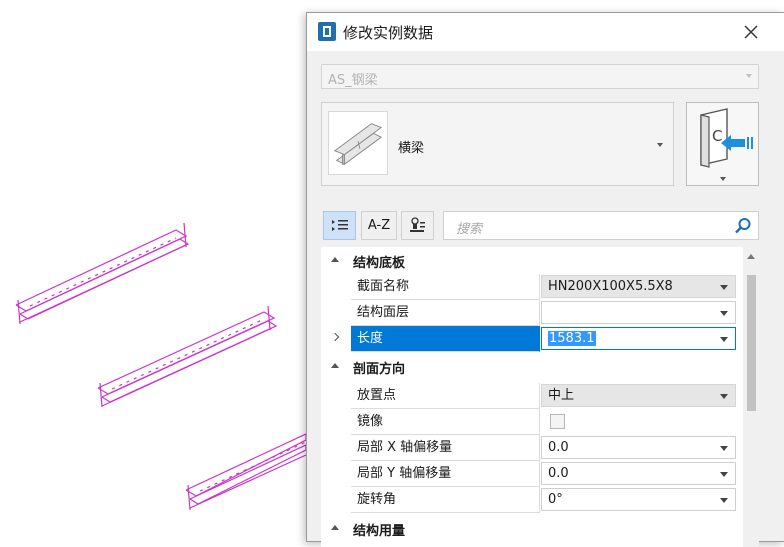 The width and height of the screenshot is (784, 547). I want to click on x-offset-dropdown: 0.0, so click(638, 447).